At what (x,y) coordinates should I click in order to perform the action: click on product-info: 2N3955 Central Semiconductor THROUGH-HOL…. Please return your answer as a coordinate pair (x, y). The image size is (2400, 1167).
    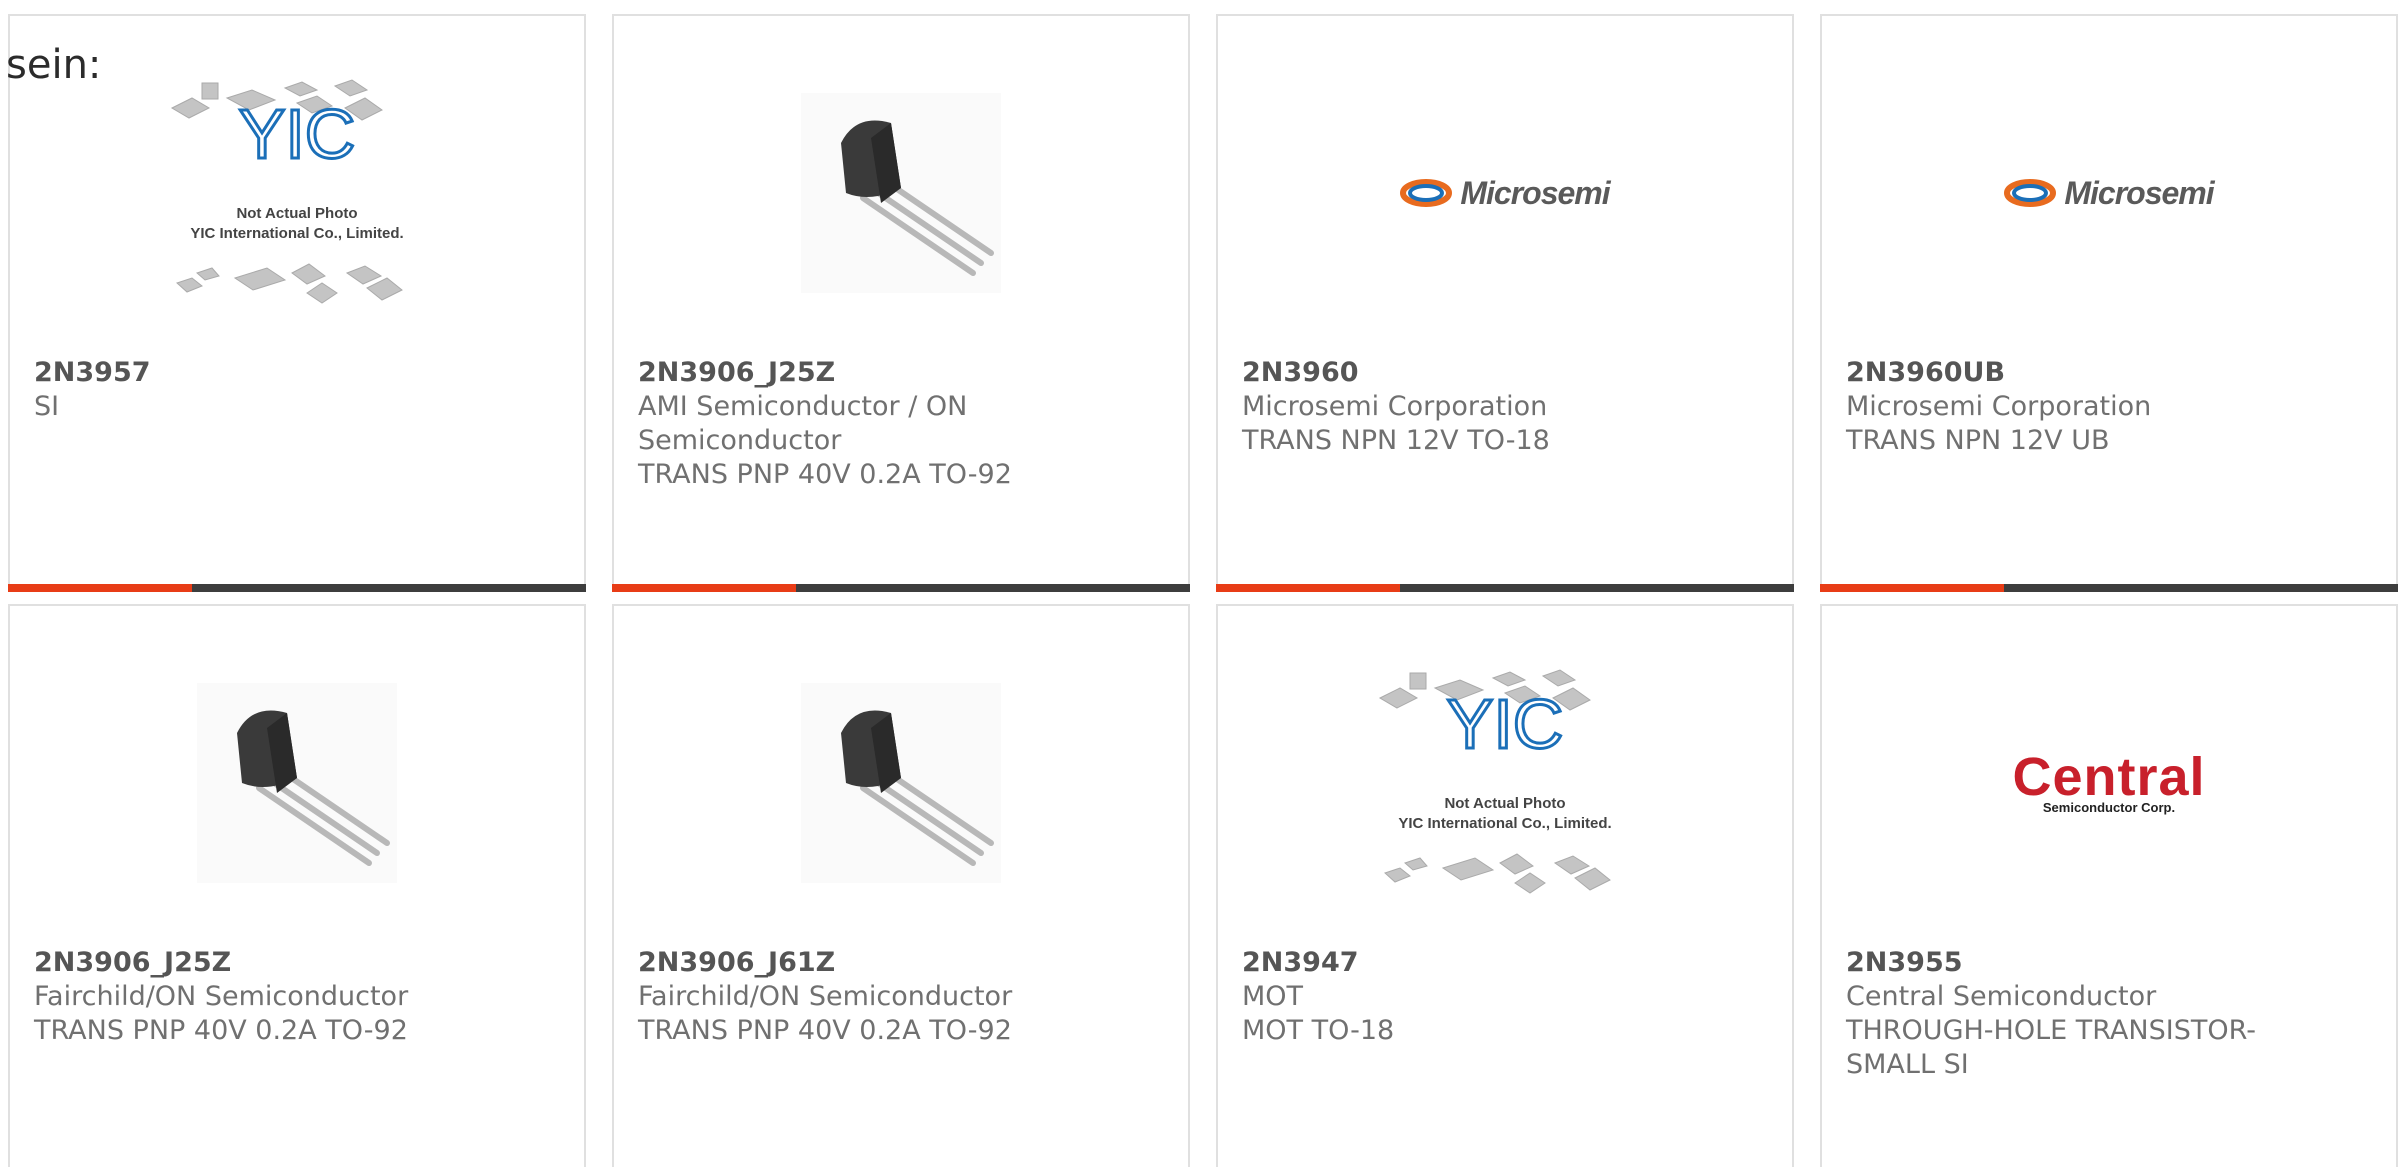
    Looking at the image, I should click on (2109, 1014).